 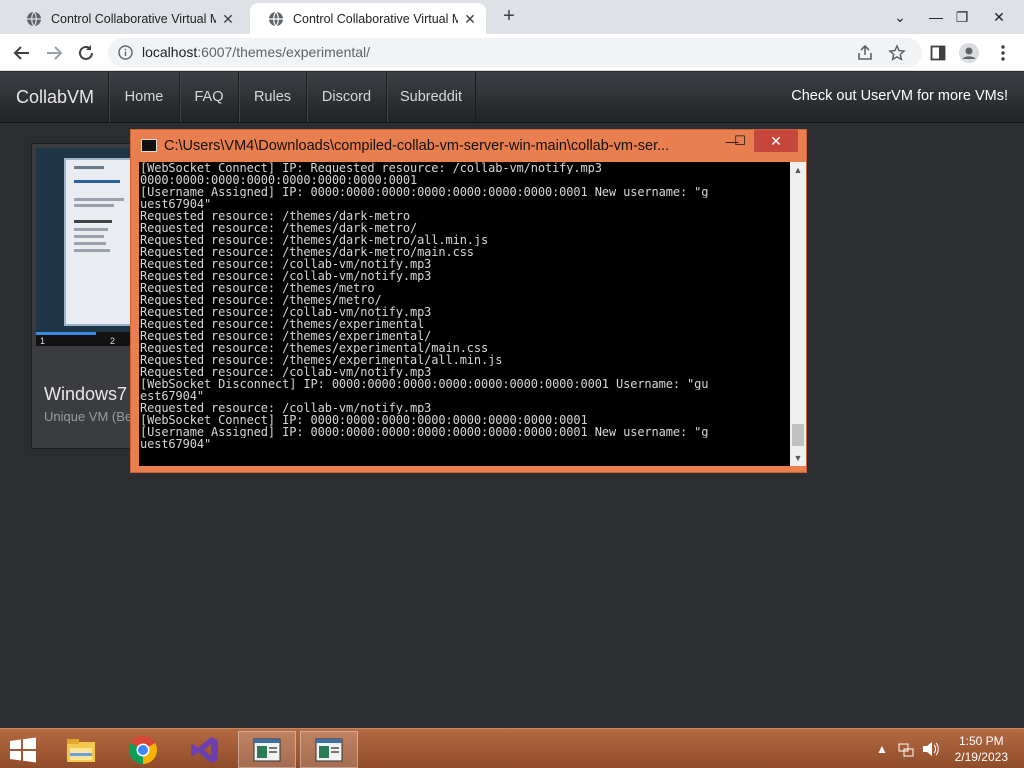 What do you see at coordinates (981, 757) in the screenshot?
I see `clock-date: 2/19/2023` at bounding box center [981, 757].